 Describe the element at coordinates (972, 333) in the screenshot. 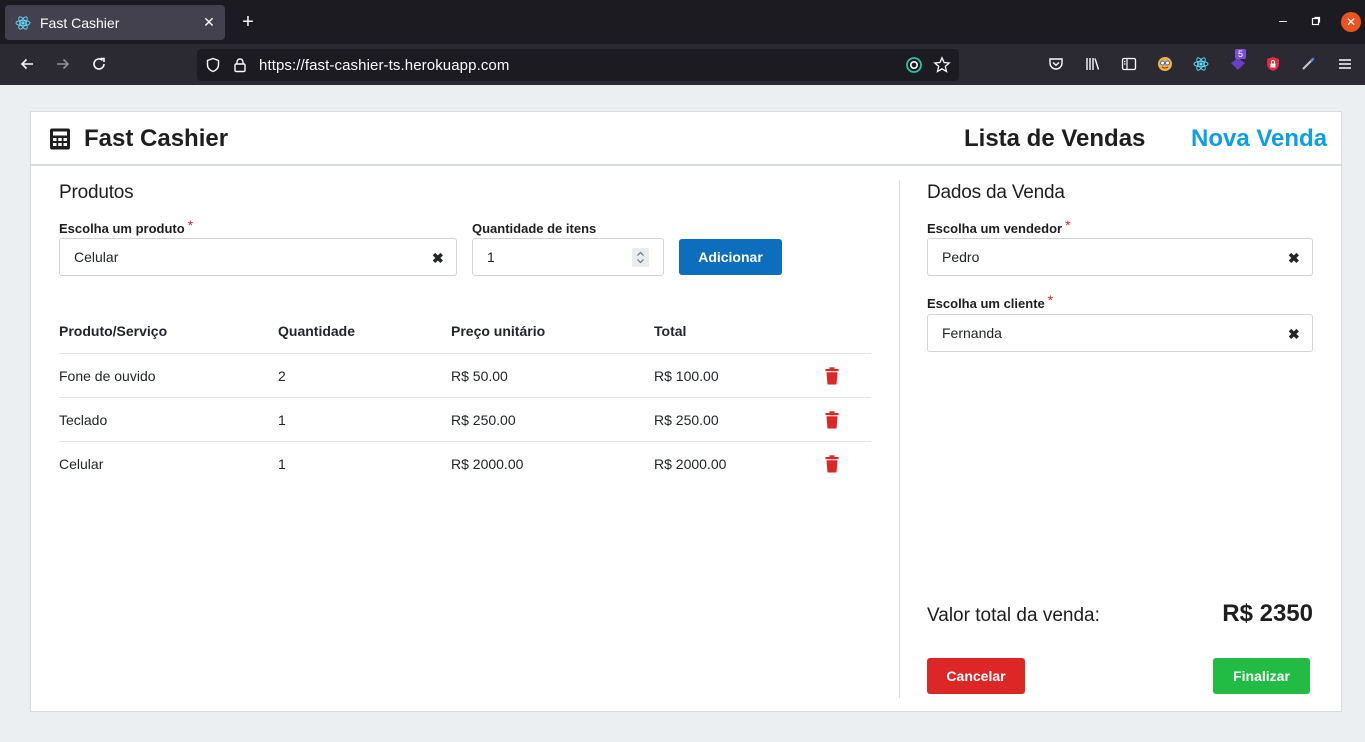

I see `client-select-value: Fernanda` at that location.